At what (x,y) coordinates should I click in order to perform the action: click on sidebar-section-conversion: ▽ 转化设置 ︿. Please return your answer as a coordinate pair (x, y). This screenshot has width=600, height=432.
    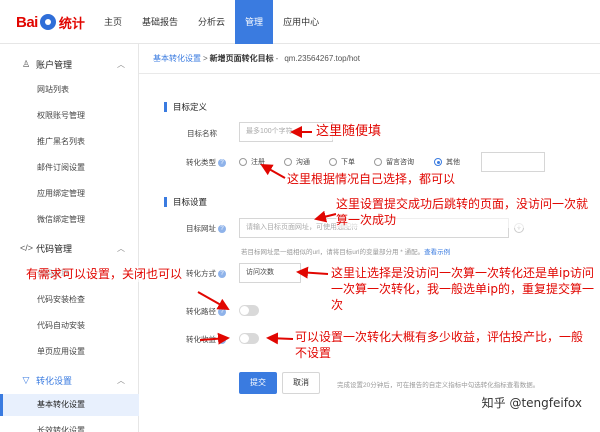
    Looking at the image, I should click on (69, 380).